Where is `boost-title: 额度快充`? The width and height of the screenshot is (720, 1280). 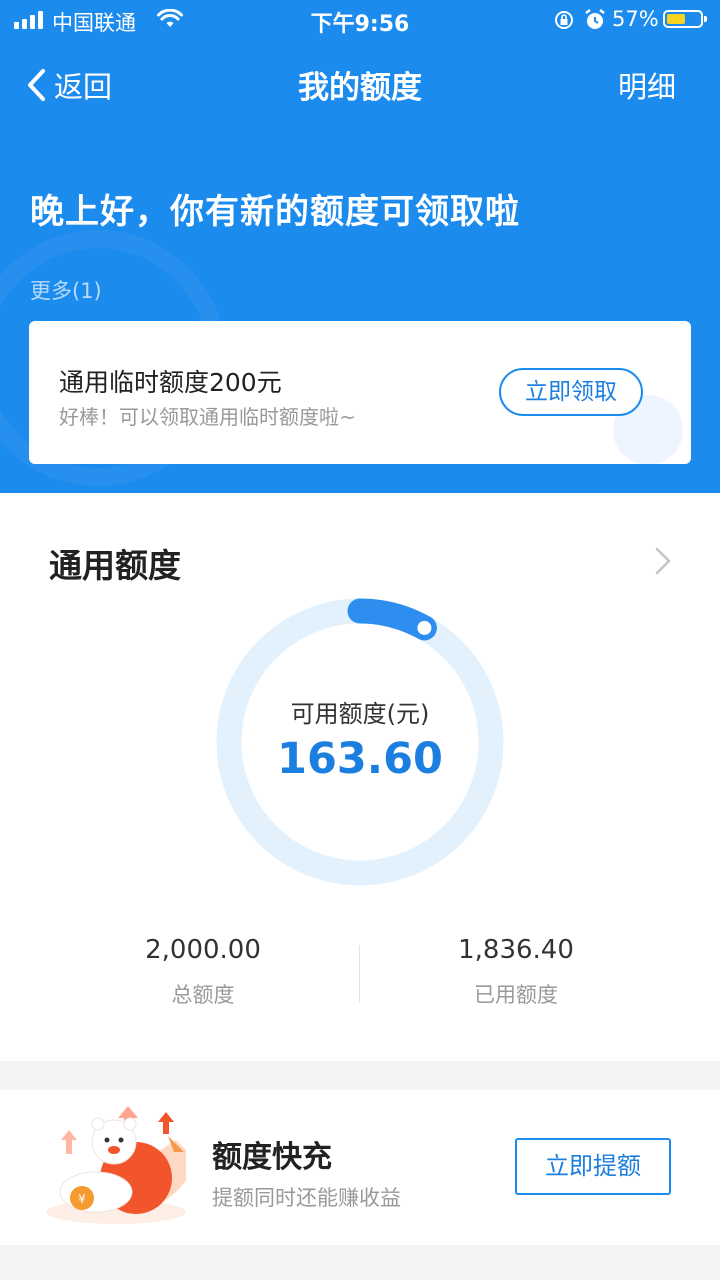 boost-title: 额度快充 is located at coordinates (272, 1157).